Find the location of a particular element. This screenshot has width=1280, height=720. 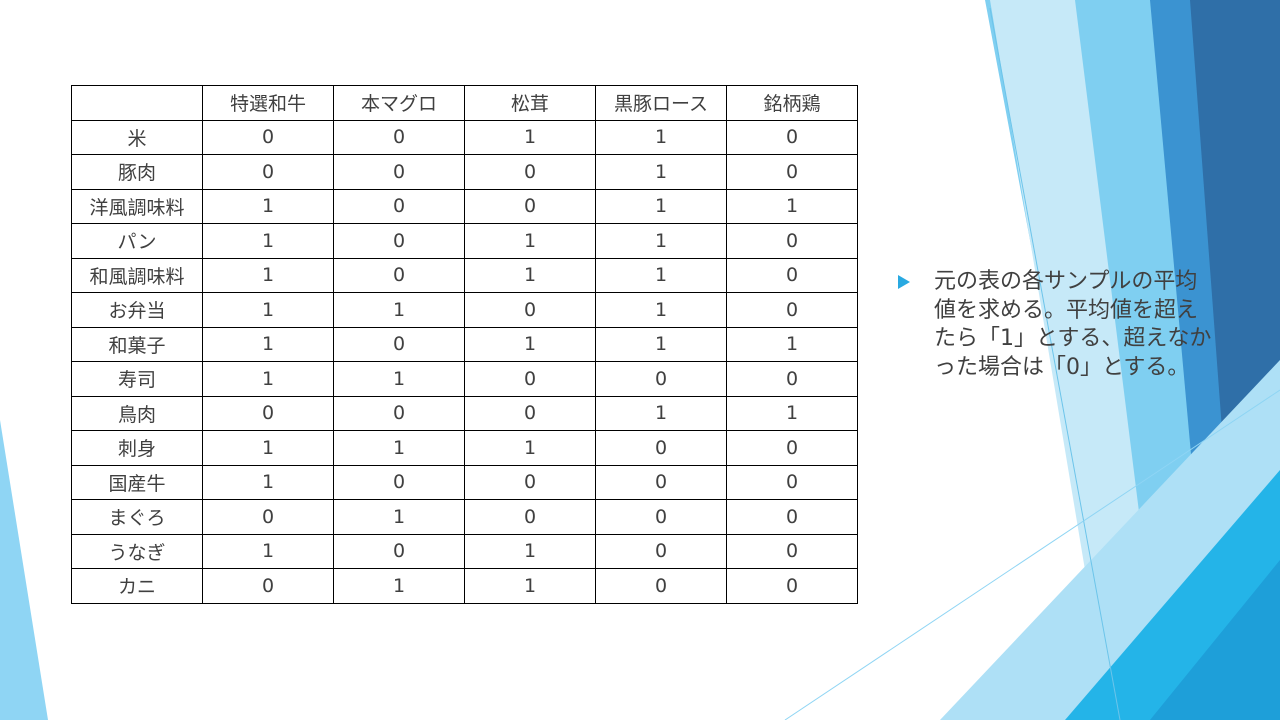

table-row: お弁当 1 1 0 1 0 is located at coordinates (464, 310).